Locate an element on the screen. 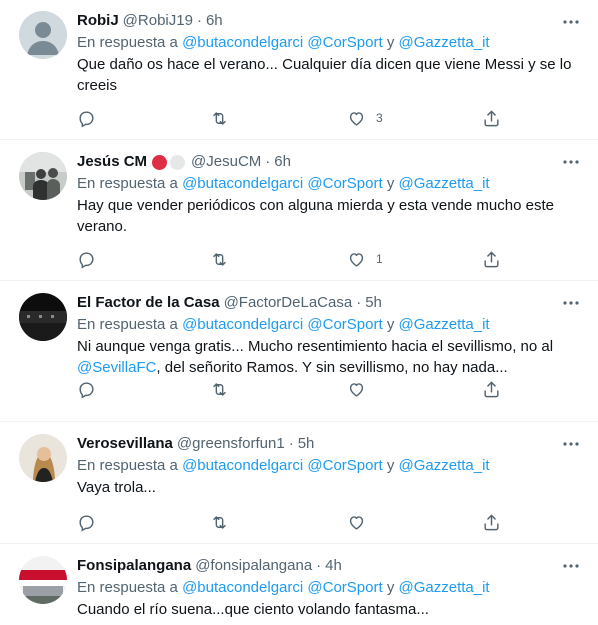 This screenshot has width=598, height=625. display-name: Fonsipalangana is located at coordinates (134, 566).